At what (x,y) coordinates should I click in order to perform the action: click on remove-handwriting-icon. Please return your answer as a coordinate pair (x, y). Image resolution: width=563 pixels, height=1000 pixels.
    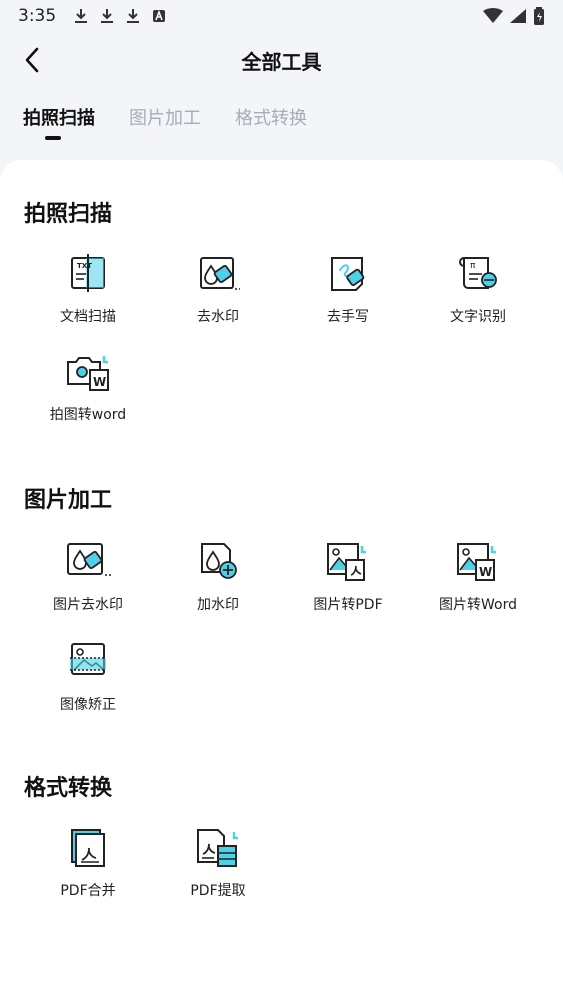
    Looking at the image, I should click on (348, 274).